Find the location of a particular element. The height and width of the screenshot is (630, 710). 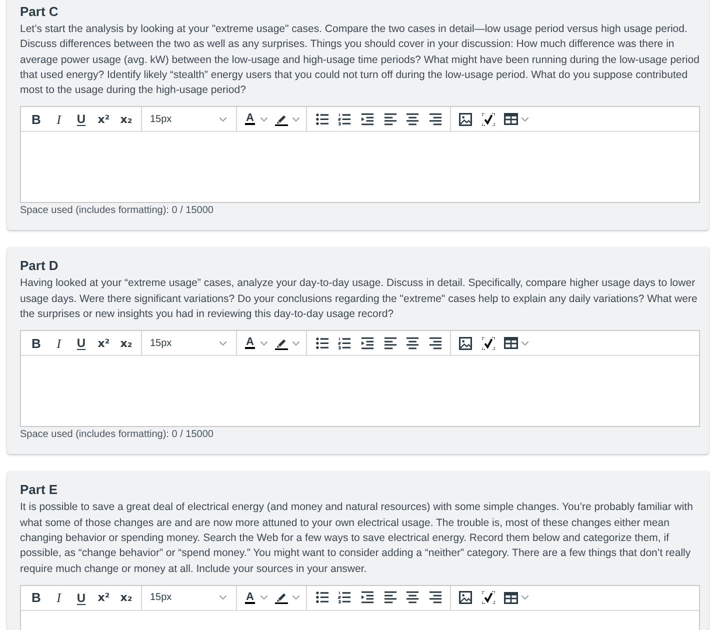

question-text: Let’s start the analysis by looking at your "extreme usage" cases. Compare the two cases in detail—low usage period versus high usage period. Discuss differences between the two as well as any surprises. Things you should cover in your discussion: How much difference was there in average power usage (avg. kW) between the low-usage and high-usage time periods? What might have been running during the low-usage period that used energy? Identify likely “stealth” energy users that you could not turn off during the low-usage period. What do you suppose contributed most to the usage during the high-usage period? is located at coordinates (360, 60).